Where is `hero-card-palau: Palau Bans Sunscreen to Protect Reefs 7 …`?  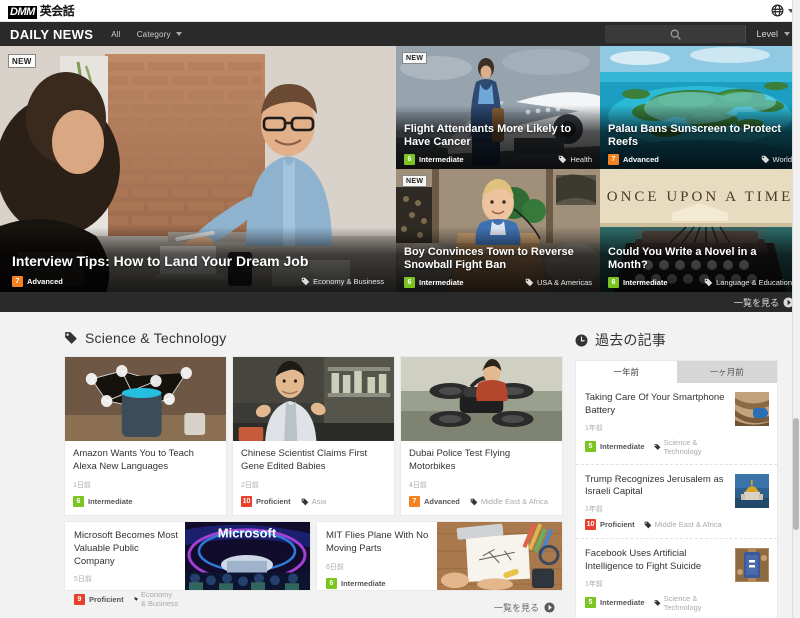
hero-card-palau: Palau Bans Sunscreen to Protect Reefs 7 … is located at coordinates (700, 107).